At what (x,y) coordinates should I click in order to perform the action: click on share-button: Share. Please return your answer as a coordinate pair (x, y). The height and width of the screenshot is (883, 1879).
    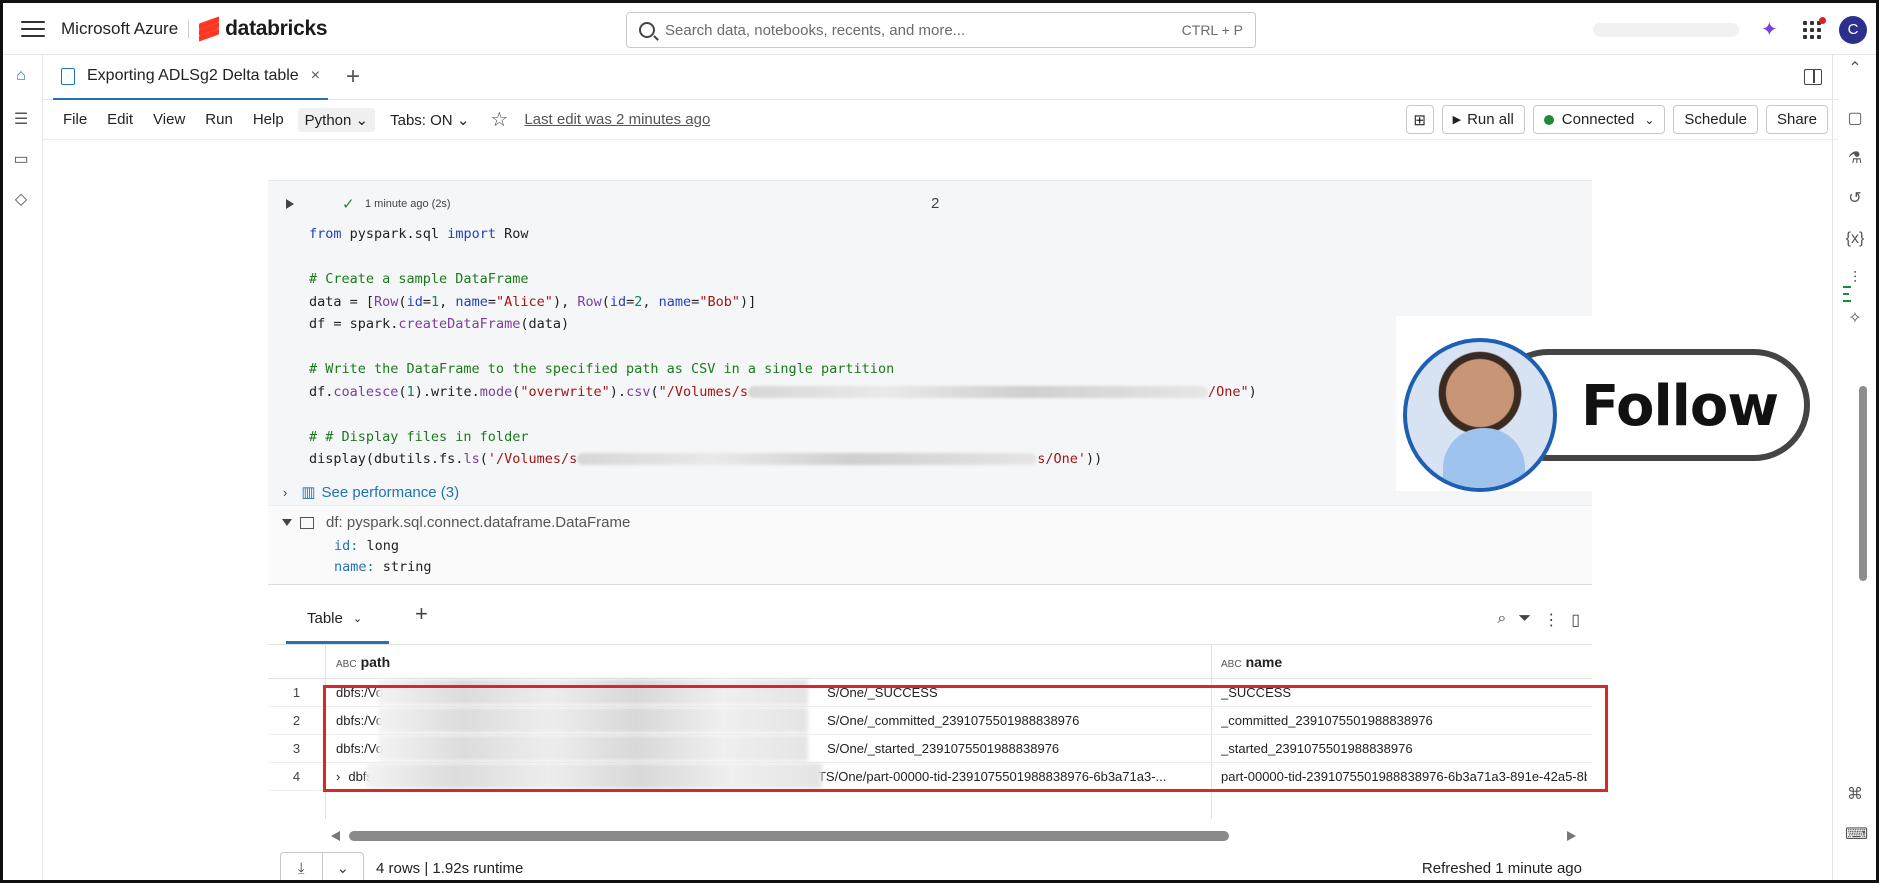
    Looking at the image, I should click on (1796, 119).